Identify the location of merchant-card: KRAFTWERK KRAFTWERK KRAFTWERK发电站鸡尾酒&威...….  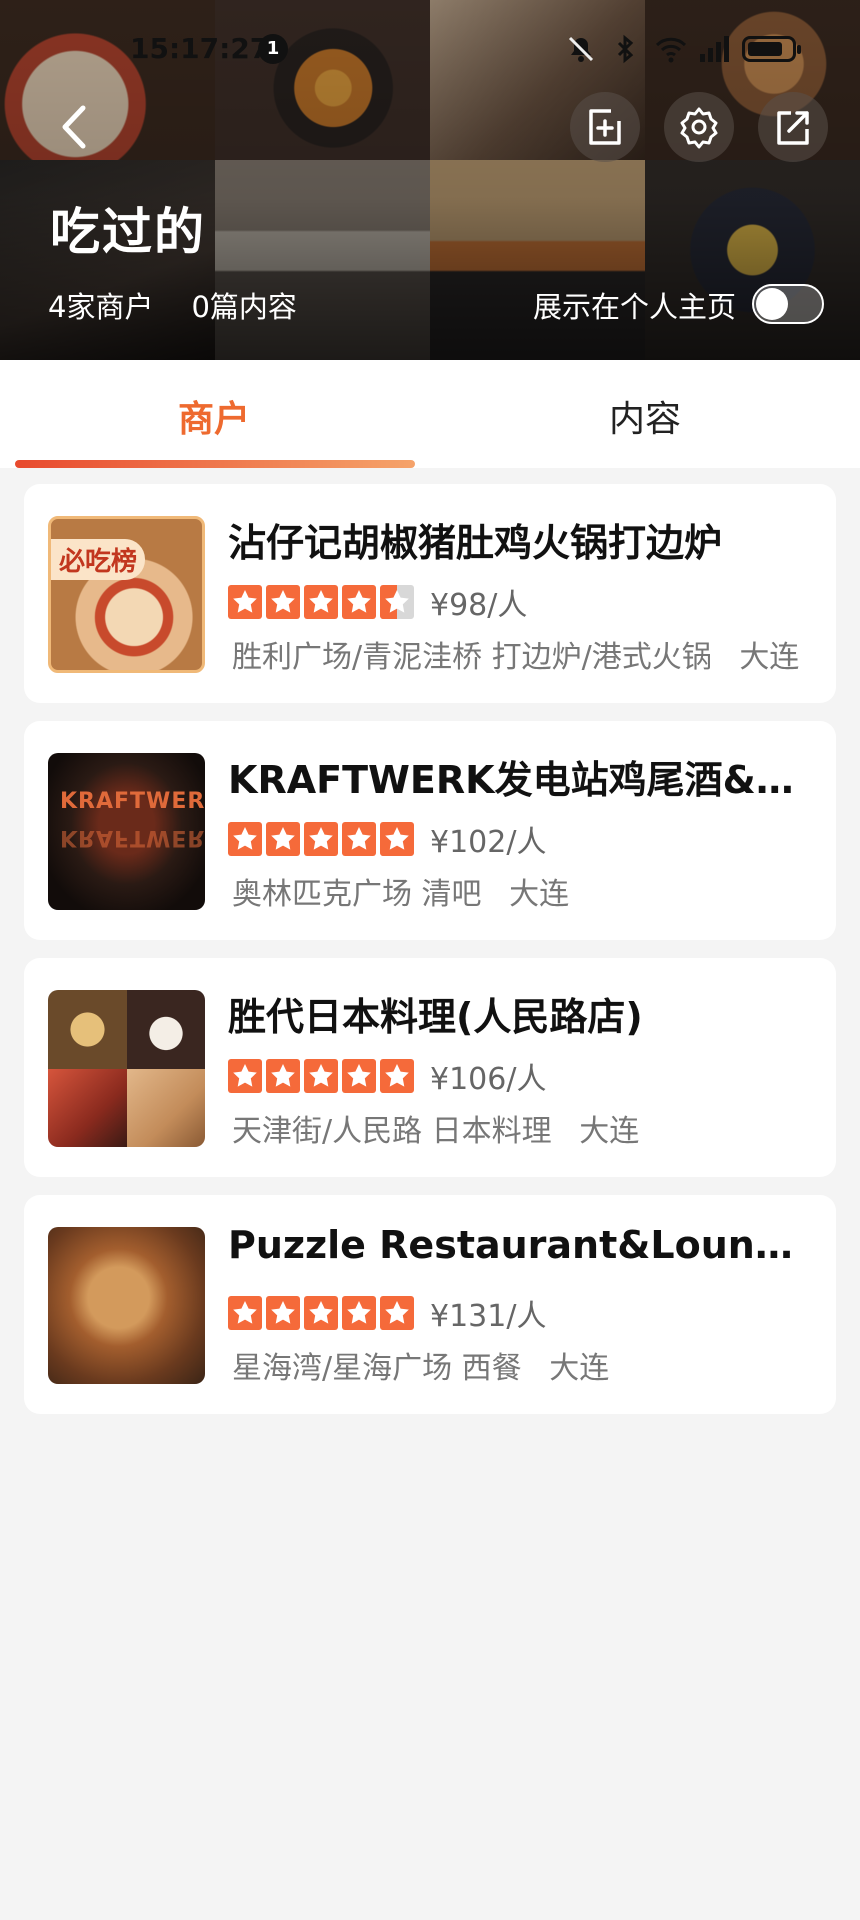
(430, 830).